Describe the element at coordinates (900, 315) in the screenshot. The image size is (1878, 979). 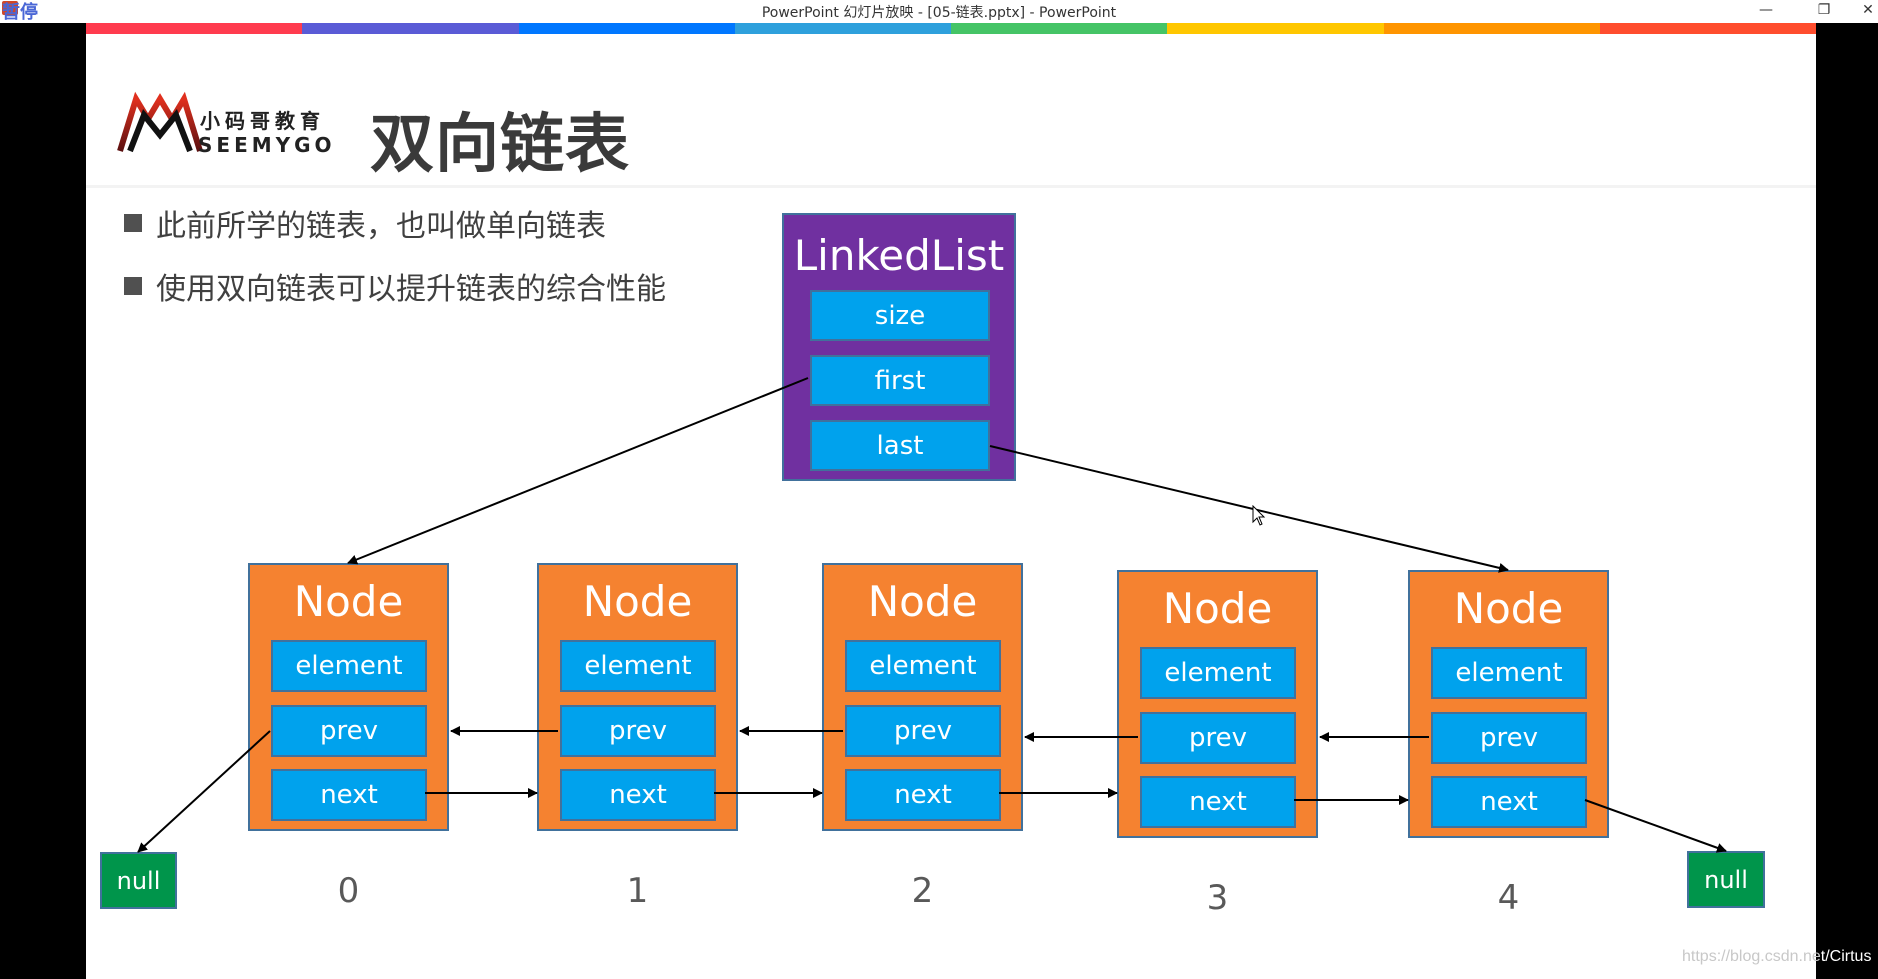
I see `linkedlist-field-size: size` at that location.